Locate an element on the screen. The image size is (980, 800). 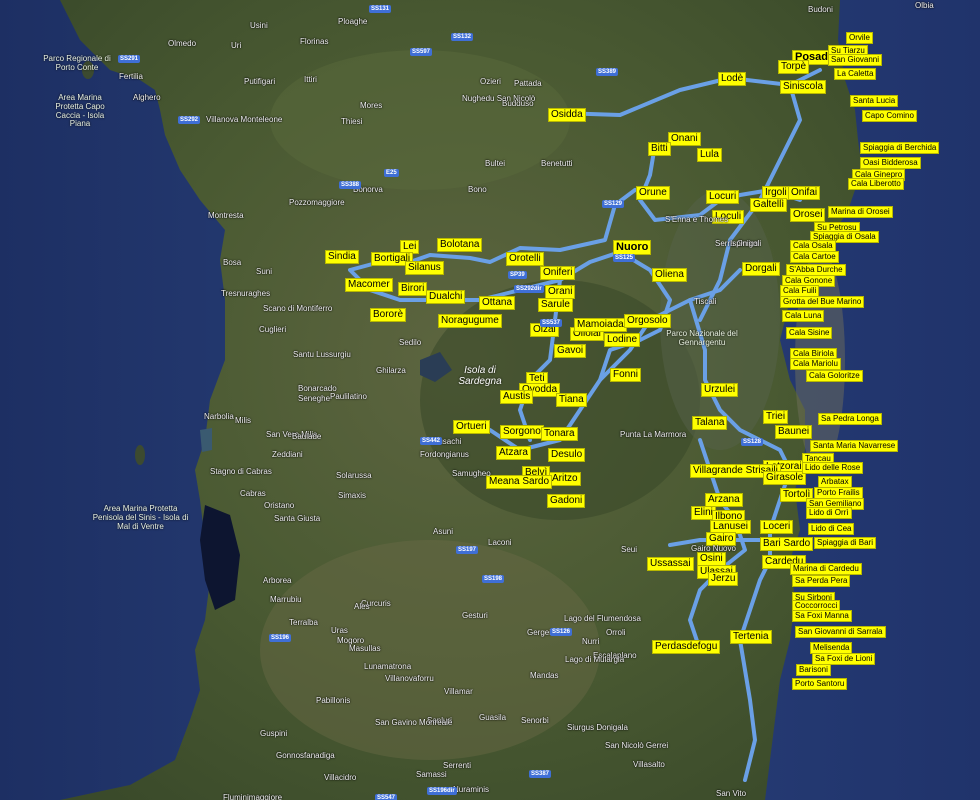
place-label: Arborea is located at coordinates (277, 581).